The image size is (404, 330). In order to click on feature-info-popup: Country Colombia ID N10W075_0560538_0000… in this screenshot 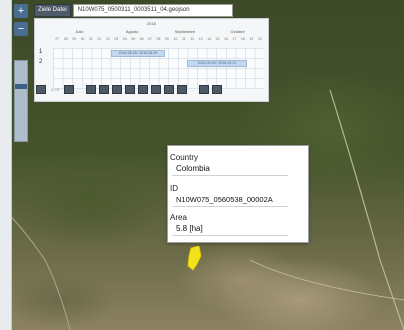, I will do `click(238, 194)`.